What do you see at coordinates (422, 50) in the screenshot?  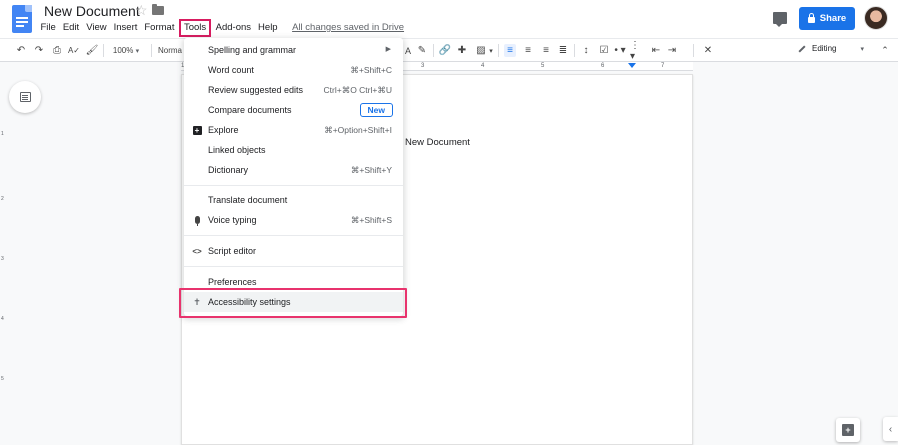 I see `highlight-color-icon: ✎` at bounding box center [422, 50].